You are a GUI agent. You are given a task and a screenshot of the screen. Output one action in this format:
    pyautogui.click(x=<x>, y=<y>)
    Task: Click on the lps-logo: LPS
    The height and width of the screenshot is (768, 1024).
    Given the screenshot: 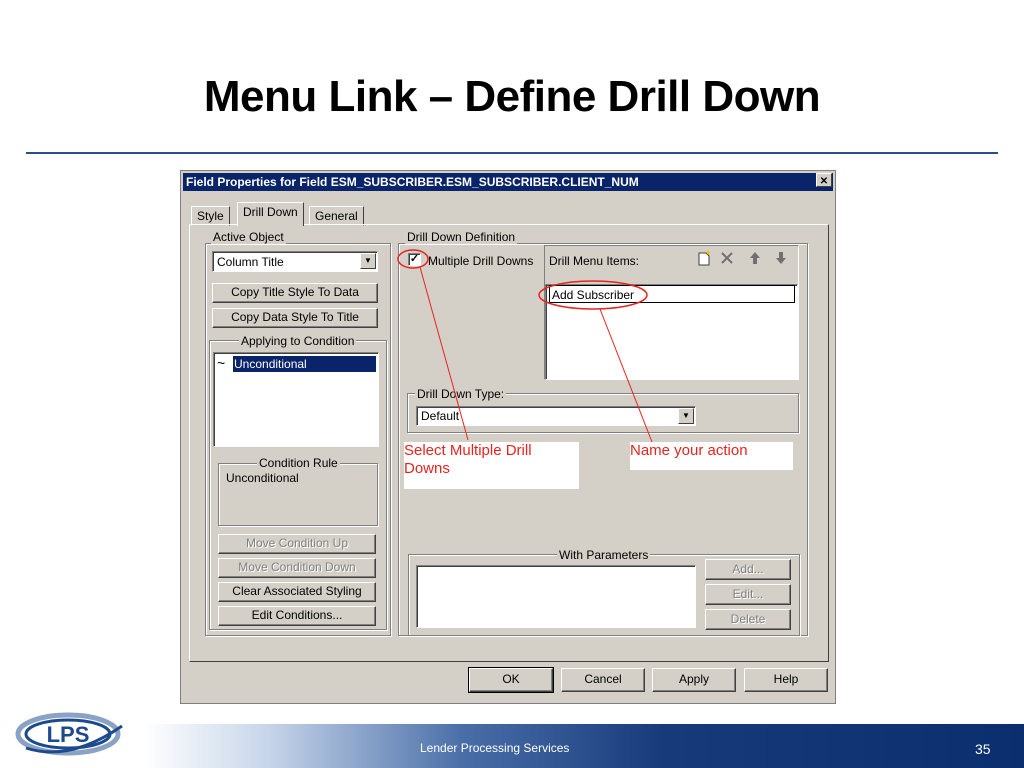 What is the action you would take?
    pyautogui.click(x=70, y=732)
    